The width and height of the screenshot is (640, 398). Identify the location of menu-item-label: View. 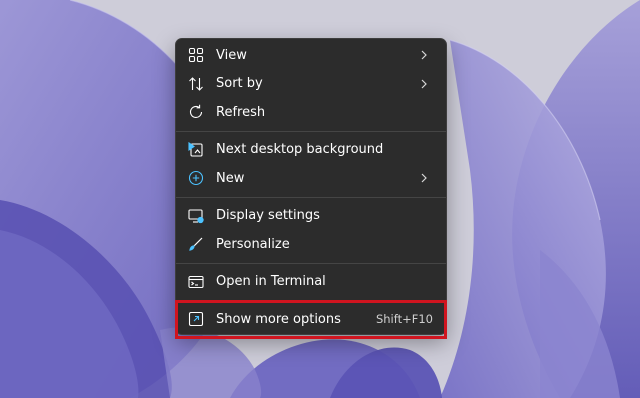
(231, 55).